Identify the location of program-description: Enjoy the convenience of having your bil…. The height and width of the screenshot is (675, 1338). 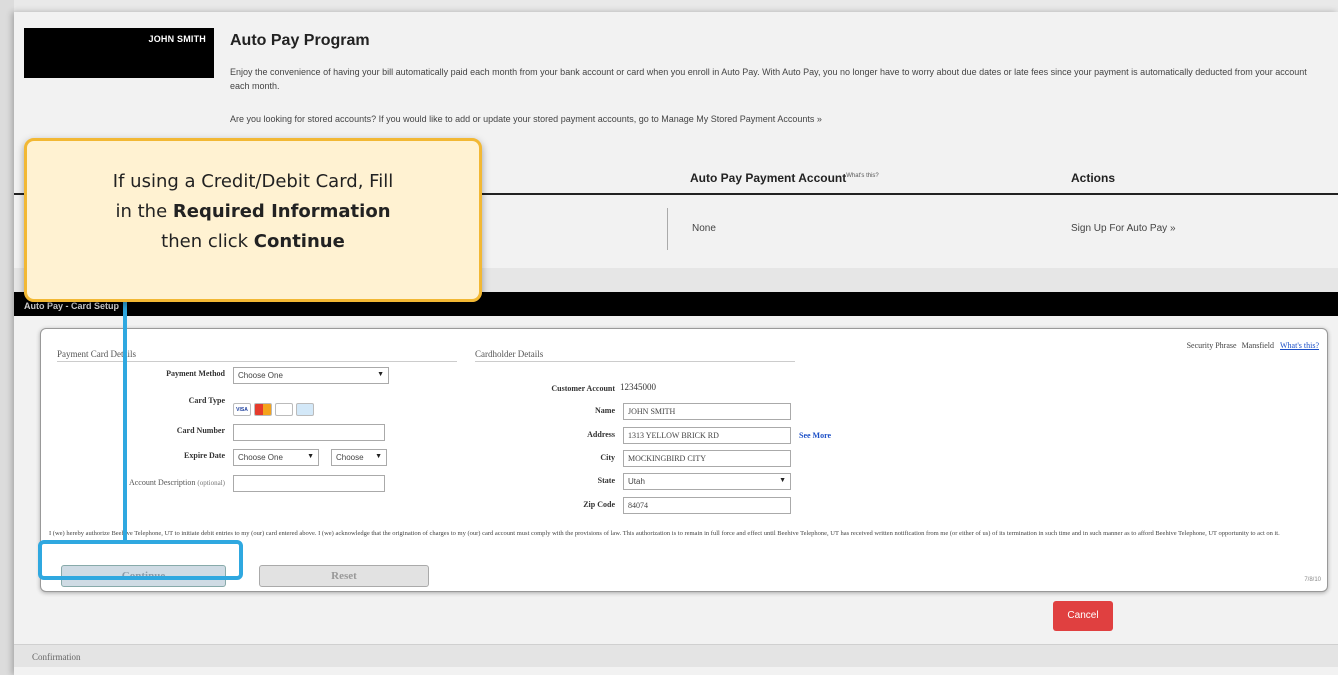
(768, 79).